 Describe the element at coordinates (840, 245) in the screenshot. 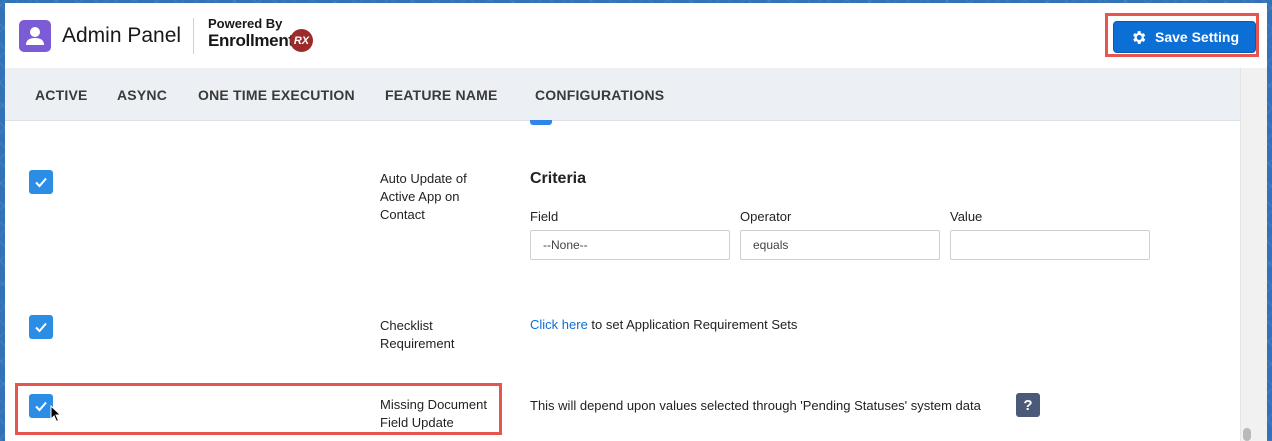

I see `operator-select: equals` at that location.